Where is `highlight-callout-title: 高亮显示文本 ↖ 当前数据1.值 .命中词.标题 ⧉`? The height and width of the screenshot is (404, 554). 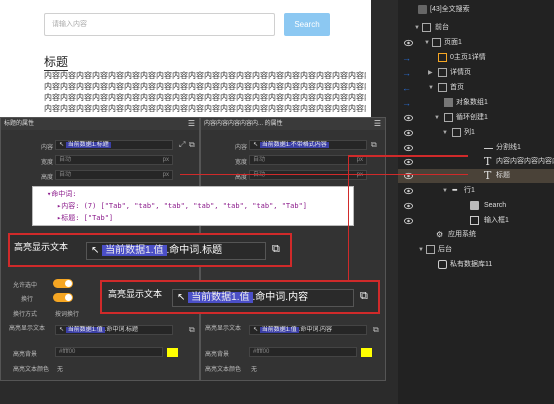 highlight-callout-title: 高亮显示文本 ↖ 当前数据1.值 .命中词.标题 ⧉ is located at coordinates (150, 250).